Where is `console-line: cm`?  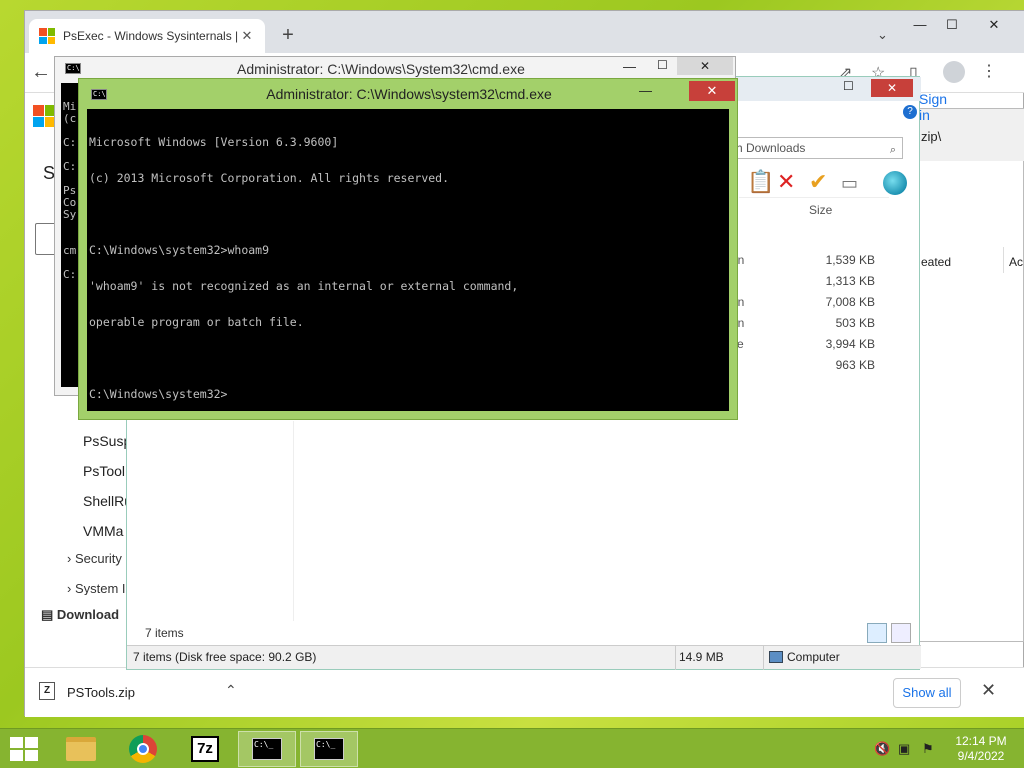 console-line: cm is located at coordinates (70, 250).